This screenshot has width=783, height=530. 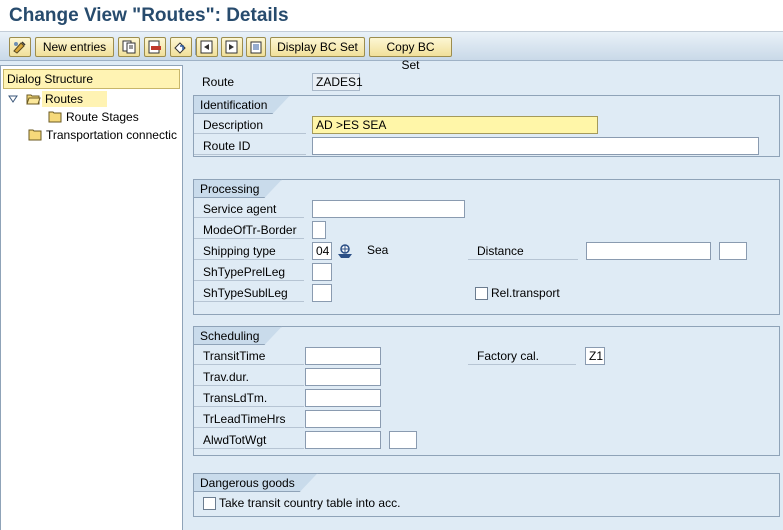 I want to click on edit-toggle-button, so click(x=20, y=47).